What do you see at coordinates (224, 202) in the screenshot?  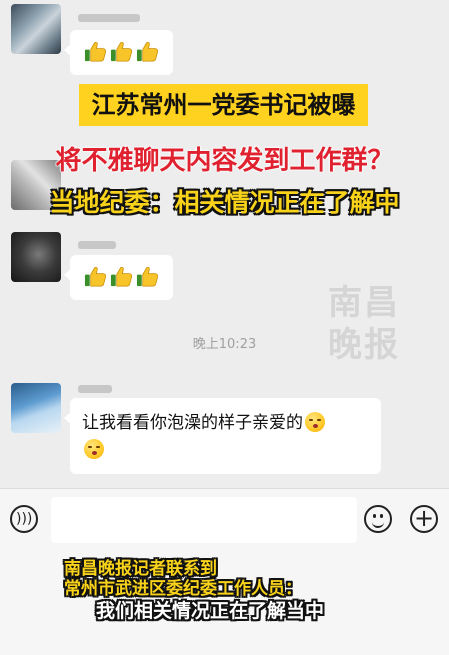 I see `headline-subtitle-yellow: 当地纪委：相关情况正在了解中` at bounding box center [224, 202].